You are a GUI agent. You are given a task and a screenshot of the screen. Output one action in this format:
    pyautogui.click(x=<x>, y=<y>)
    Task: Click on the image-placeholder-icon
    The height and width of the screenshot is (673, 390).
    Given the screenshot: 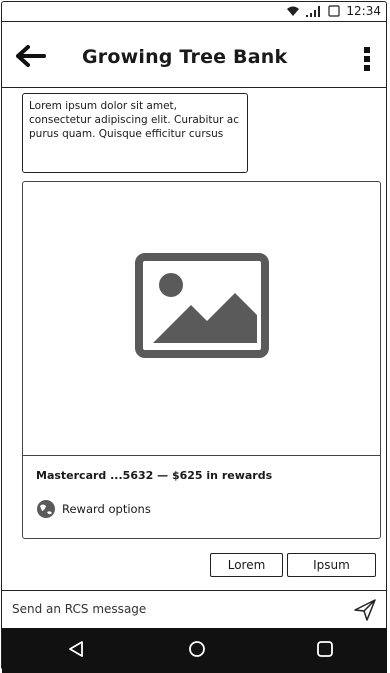 What is the action you would take?
    pyautogui.click(x=202, y=305)
    